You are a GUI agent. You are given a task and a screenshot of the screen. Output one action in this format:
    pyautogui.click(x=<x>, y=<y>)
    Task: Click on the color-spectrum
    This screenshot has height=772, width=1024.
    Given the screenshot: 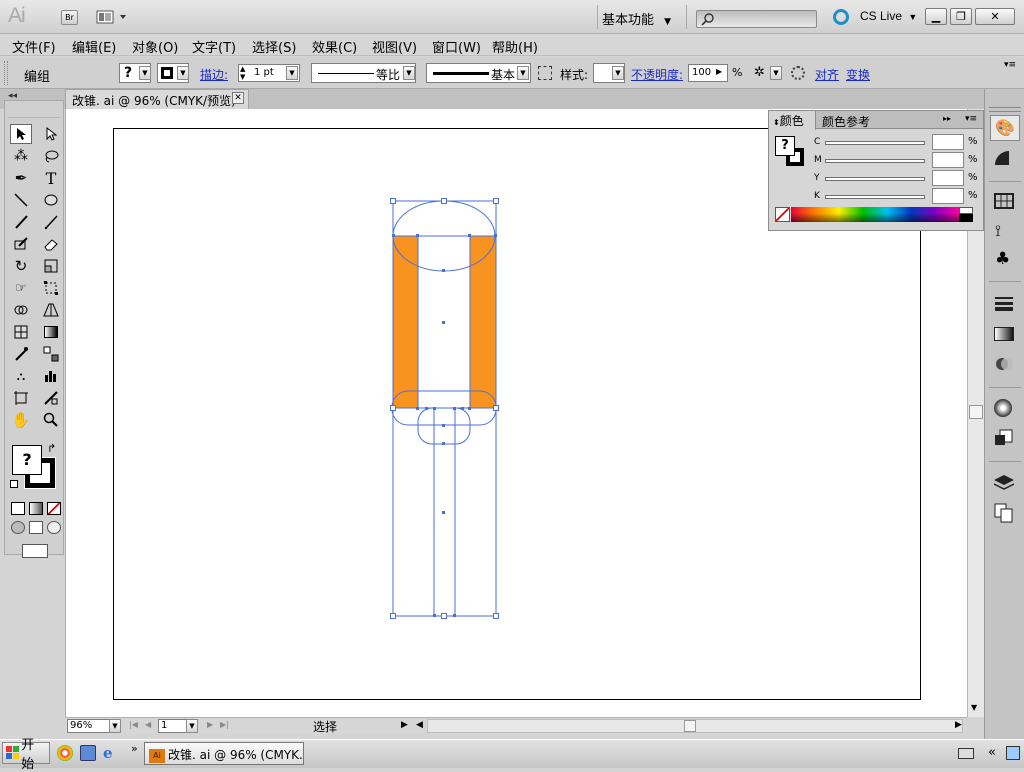 What is the action you would take?
    pyautogui.click(x=875, y=214)
    